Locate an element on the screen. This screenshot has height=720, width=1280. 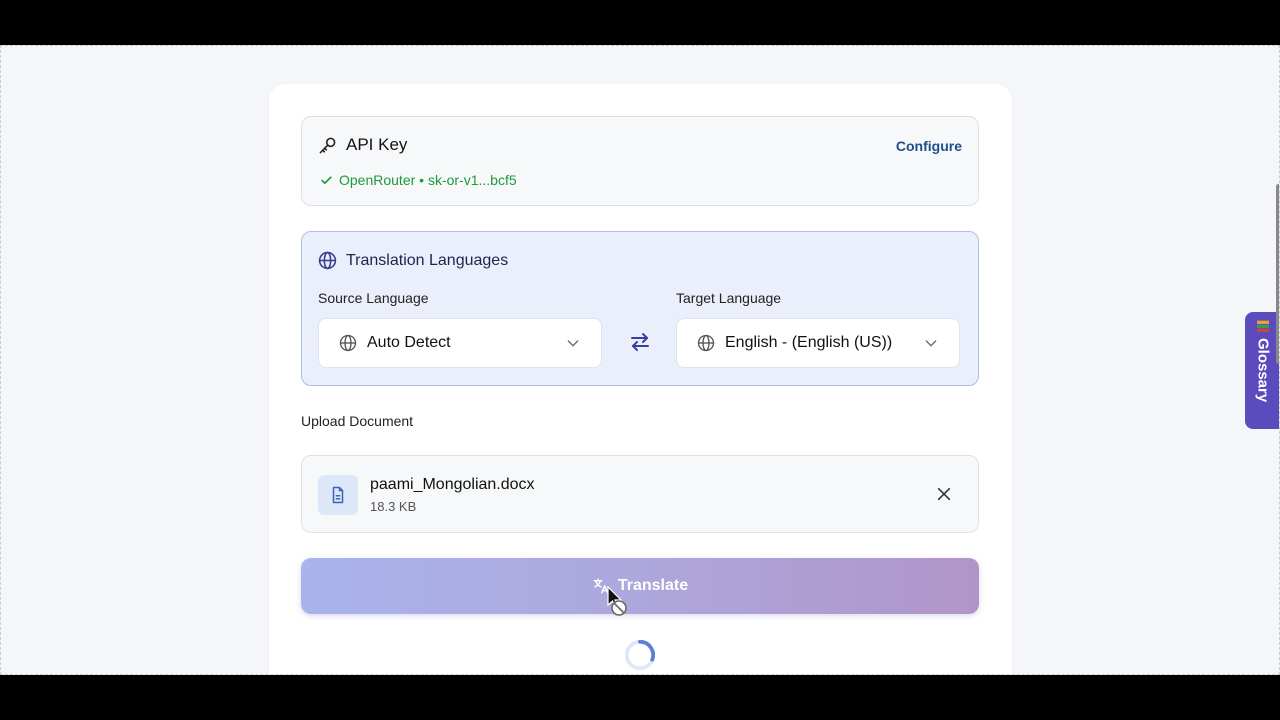
file-size: 18.3 KB is located at coordinates (393, 506).